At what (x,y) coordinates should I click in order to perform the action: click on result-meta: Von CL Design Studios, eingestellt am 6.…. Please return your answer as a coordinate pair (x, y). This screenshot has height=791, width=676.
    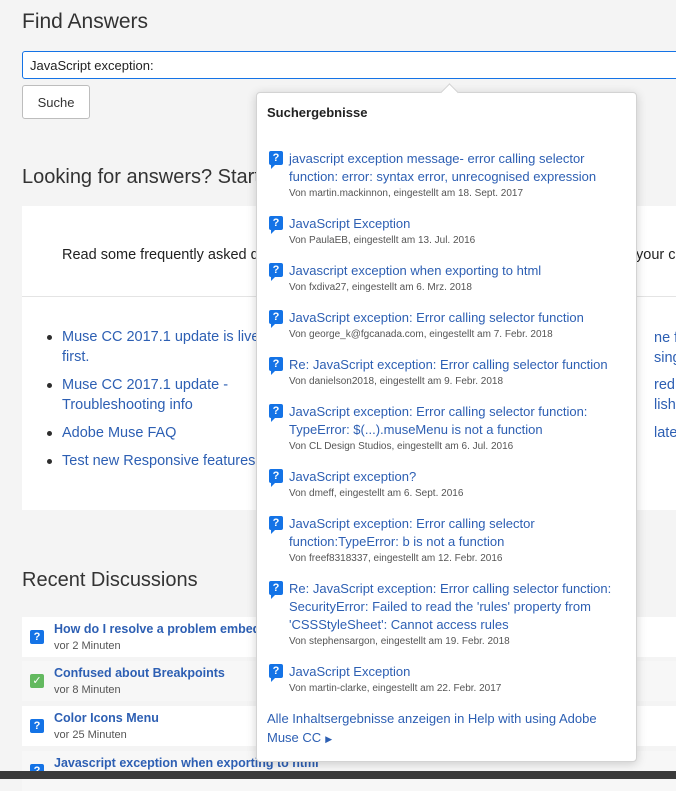
    Looking at the image, I should click on (401, 446).